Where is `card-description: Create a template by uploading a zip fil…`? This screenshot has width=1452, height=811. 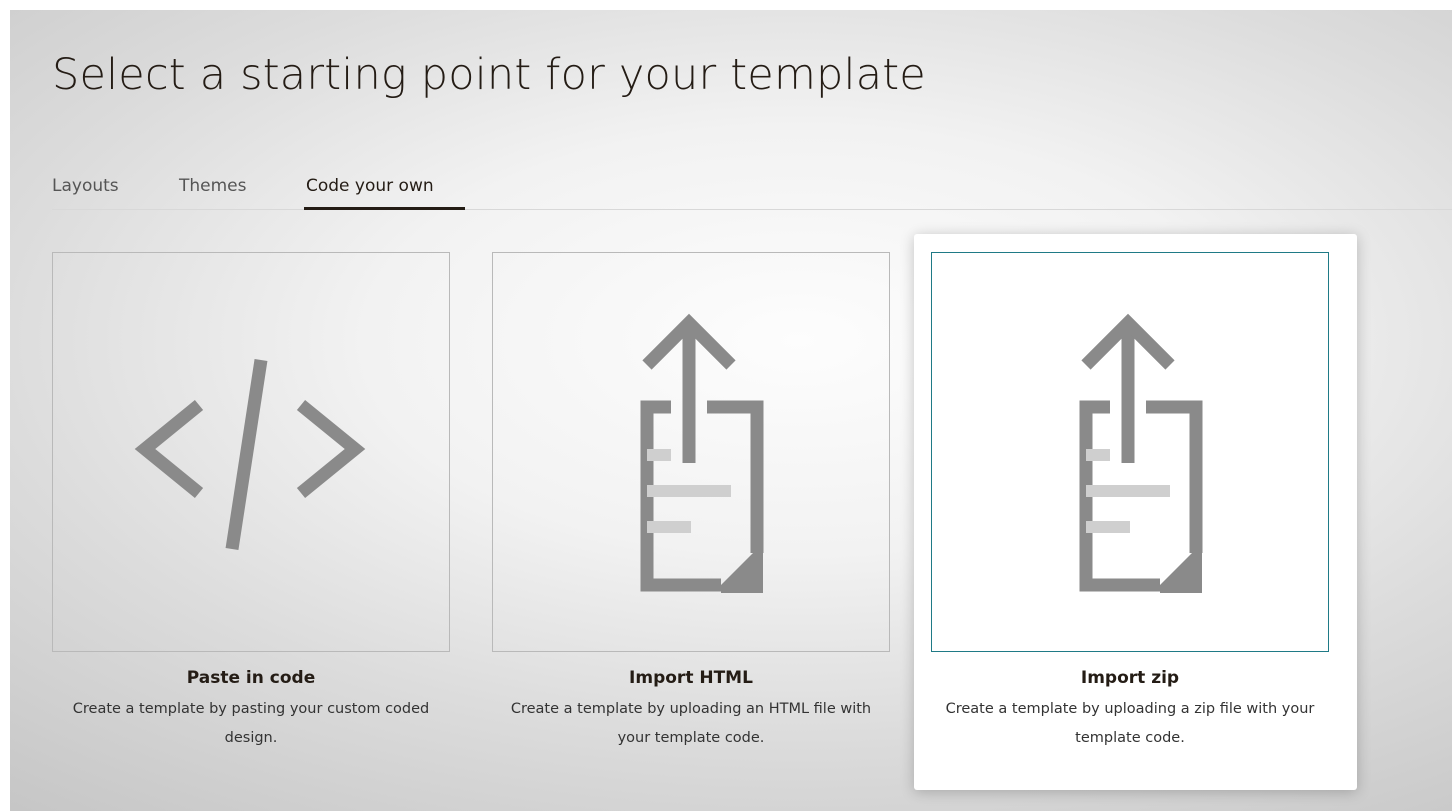
card-description: Create a template by uploading a zip fil… is located at coordinates (1130, 723).